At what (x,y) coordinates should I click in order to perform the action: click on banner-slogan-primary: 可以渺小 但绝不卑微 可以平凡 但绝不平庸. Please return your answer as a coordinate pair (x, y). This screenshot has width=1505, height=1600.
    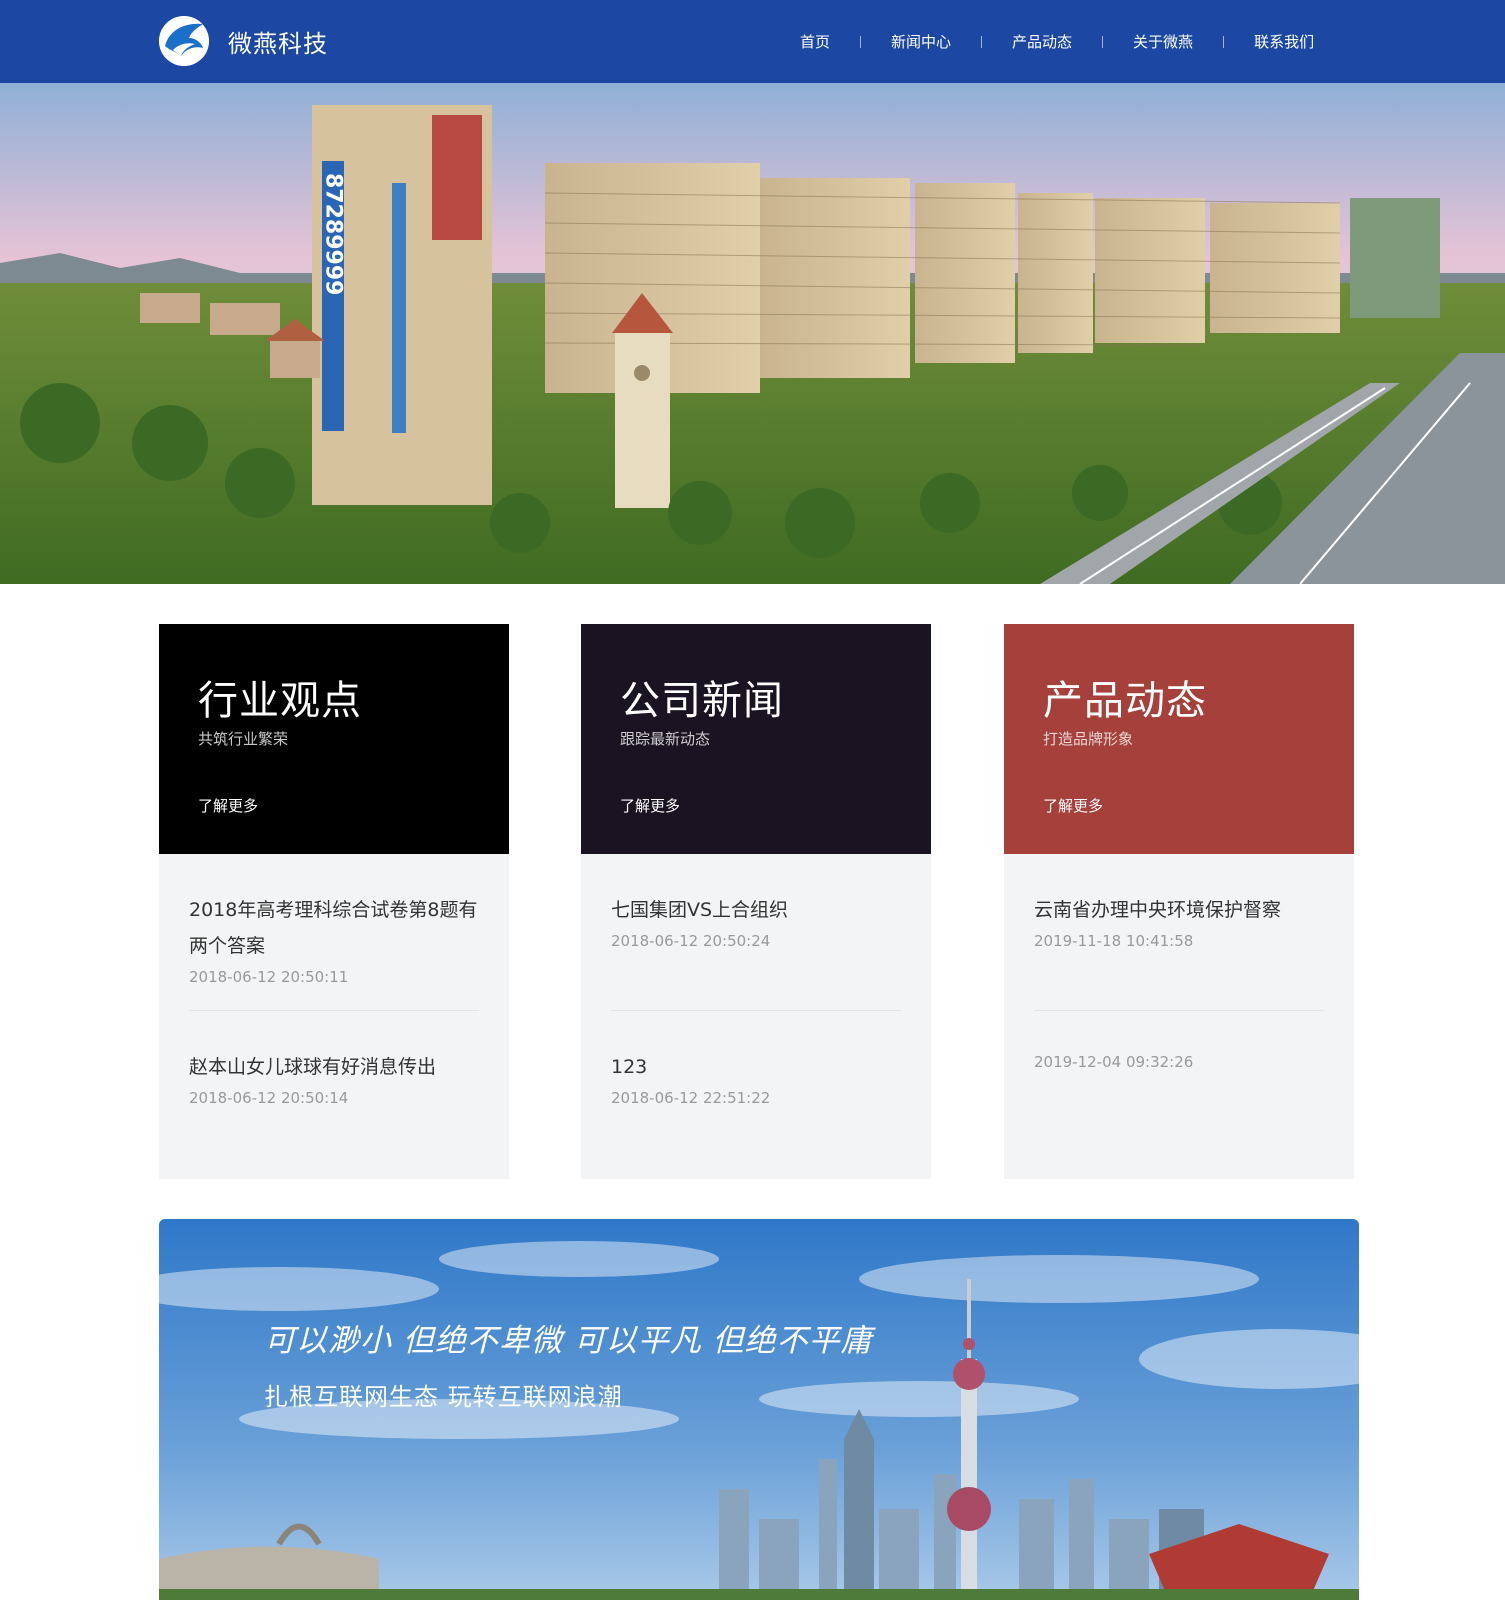
    Looking at the image, I should click on (568, 1341).